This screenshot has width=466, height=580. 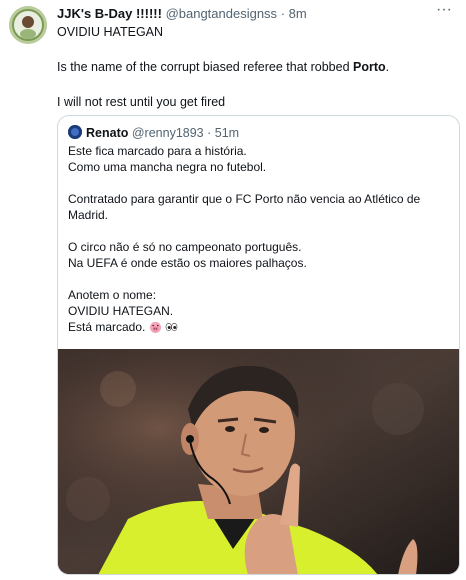 I want to click on quoted-tweet-timestamp: 51m, so click(x=227, y=133).